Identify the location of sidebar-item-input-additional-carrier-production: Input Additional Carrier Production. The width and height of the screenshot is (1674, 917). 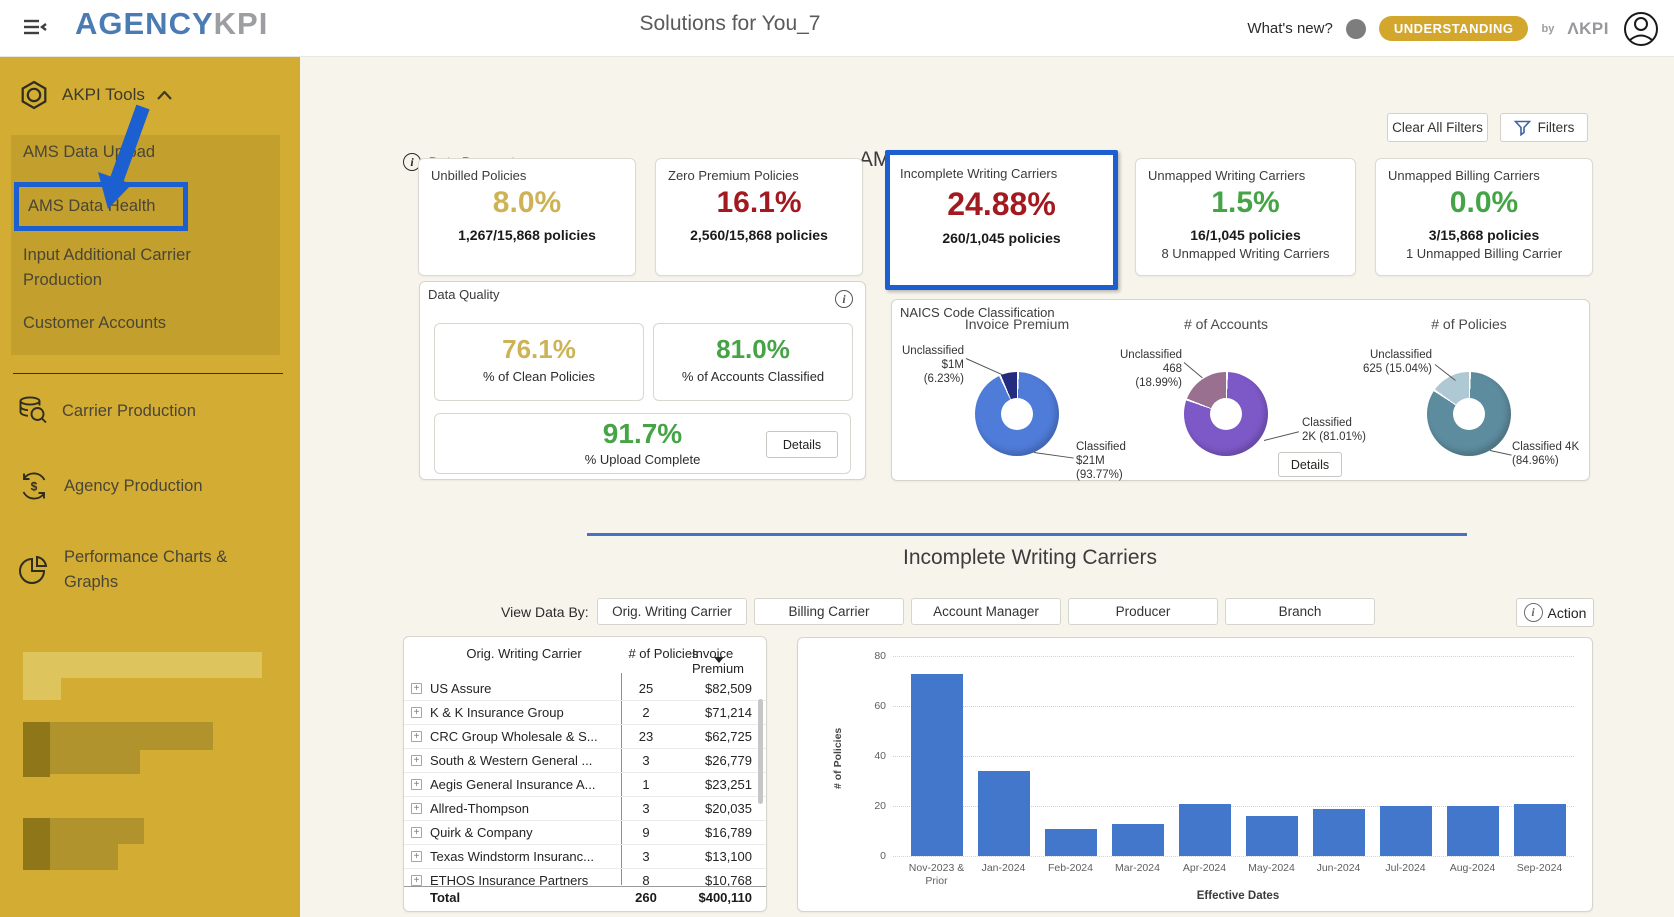
(110, 268).